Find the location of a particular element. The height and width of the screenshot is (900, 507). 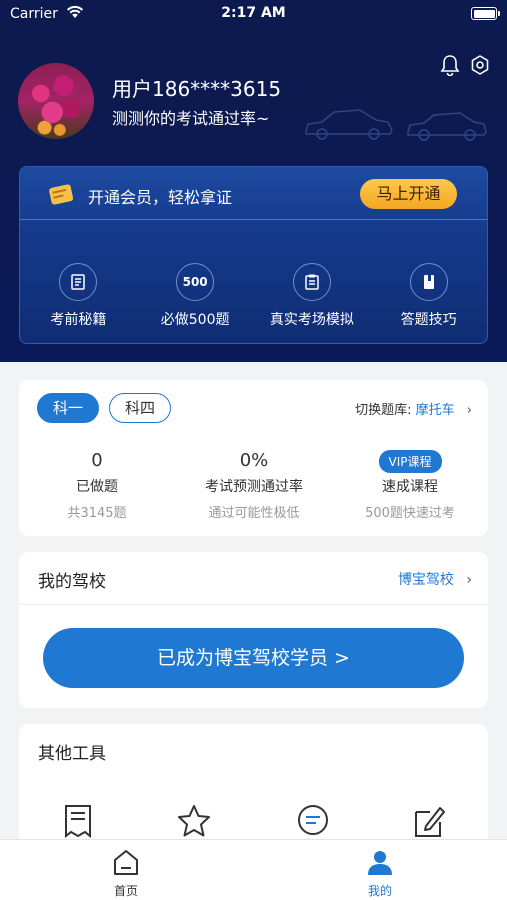

vip-course-badge-wrap: VIP课程 is located at coordinates (410, 461).